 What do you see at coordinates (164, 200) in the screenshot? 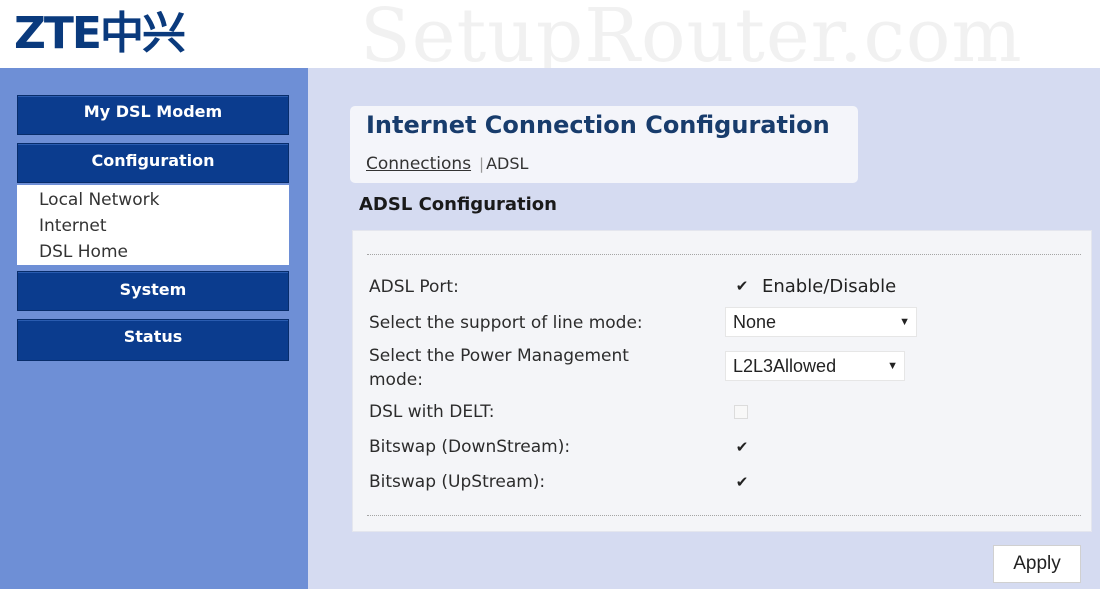
I see `sidebar-item-local-network: Local Network` at bounding box center [164, 200].